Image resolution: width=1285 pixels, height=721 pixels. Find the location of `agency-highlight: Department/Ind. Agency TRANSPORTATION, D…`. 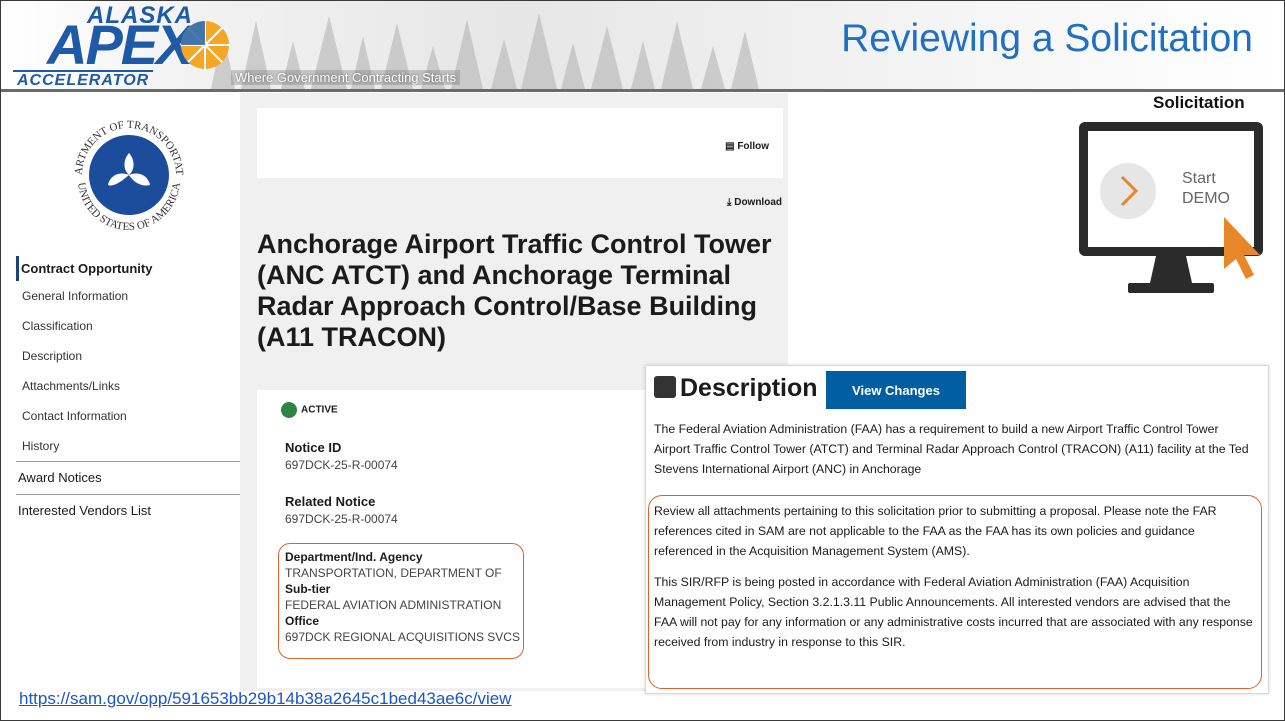

agency-highlight: Department/Ind. Agency TRANSPORTATION, D… is located at coordinates (401, 601).